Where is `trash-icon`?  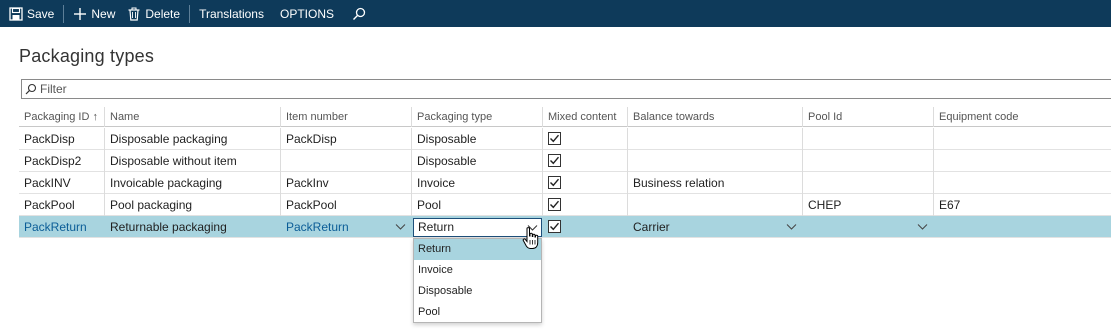
trash-icon is located at coordinates (134, 14).